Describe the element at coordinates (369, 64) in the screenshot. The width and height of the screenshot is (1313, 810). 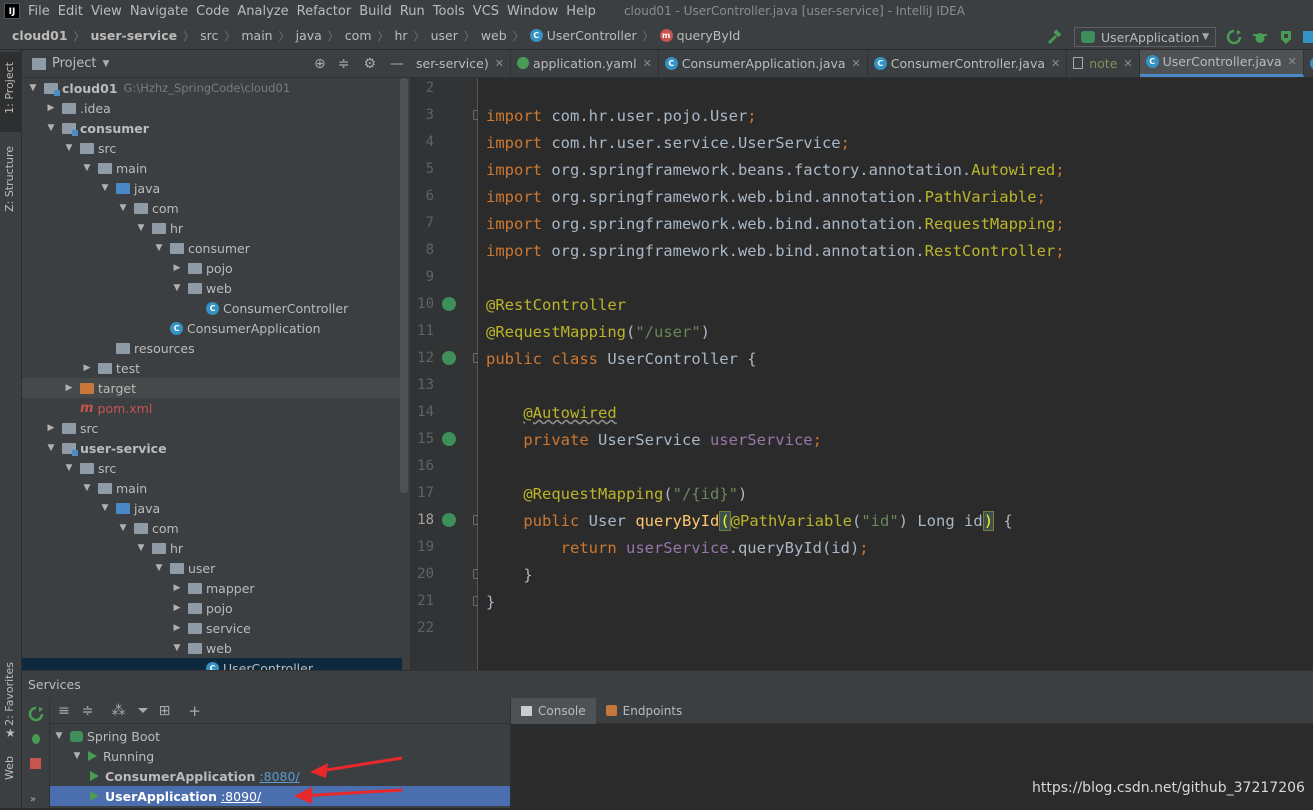
I see `gear-icon: ⚙` at that location.